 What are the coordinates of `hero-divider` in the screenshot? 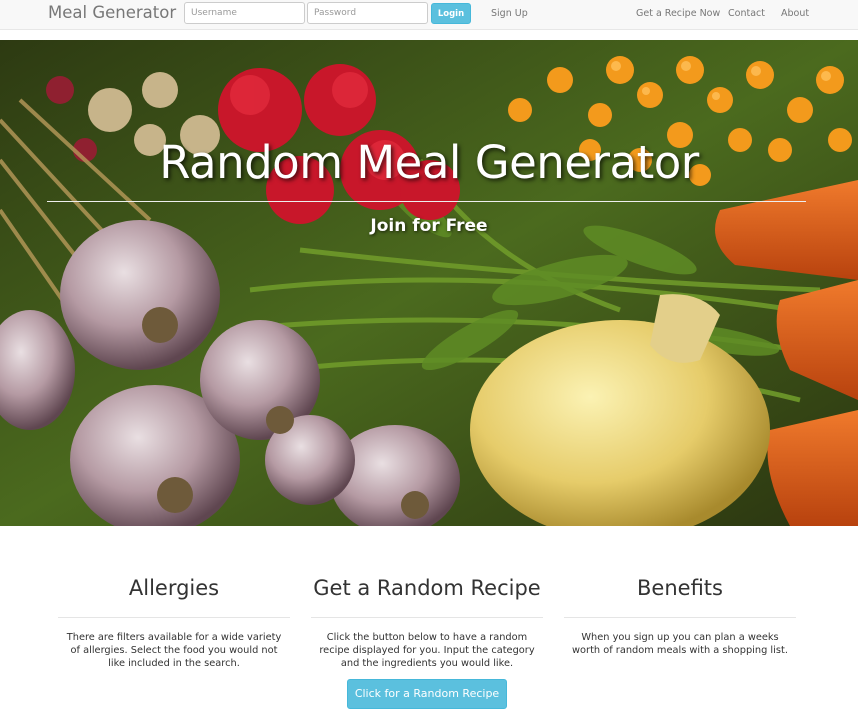 It's located at (426, 201).